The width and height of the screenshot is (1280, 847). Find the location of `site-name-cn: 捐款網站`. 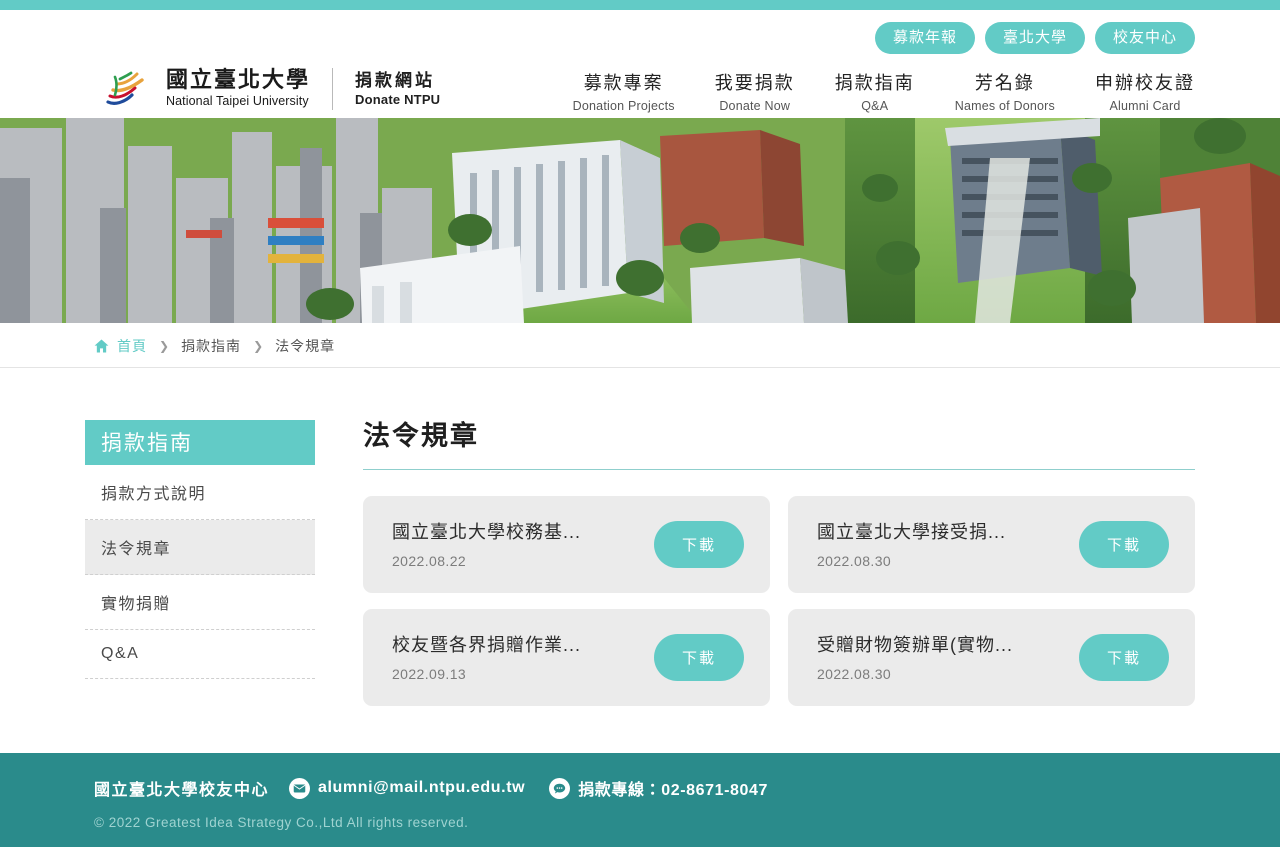

site-name-cn: 捐款網站 is located at coordinates (395, 80).